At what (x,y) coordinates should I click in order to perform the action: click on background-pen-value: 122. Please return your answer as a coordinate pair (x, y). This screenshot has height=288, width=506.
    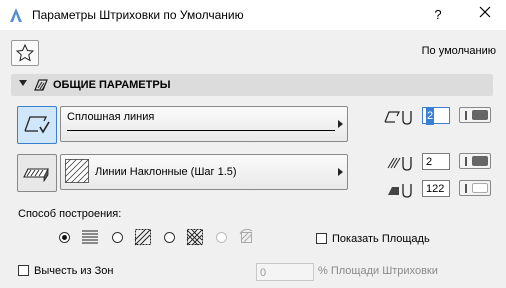
    Looking at the image, I should click on (435, 189).